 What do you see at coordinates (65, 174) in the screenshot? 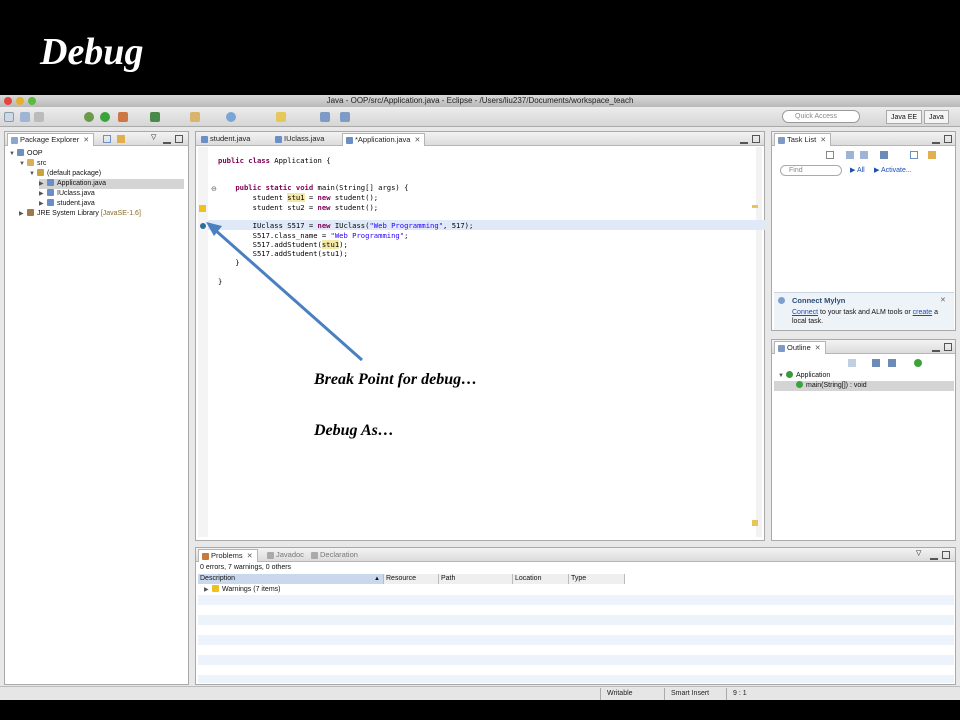
I see `tree-item-default-package: ▼ (default package)` at bounding box center [65, 174].